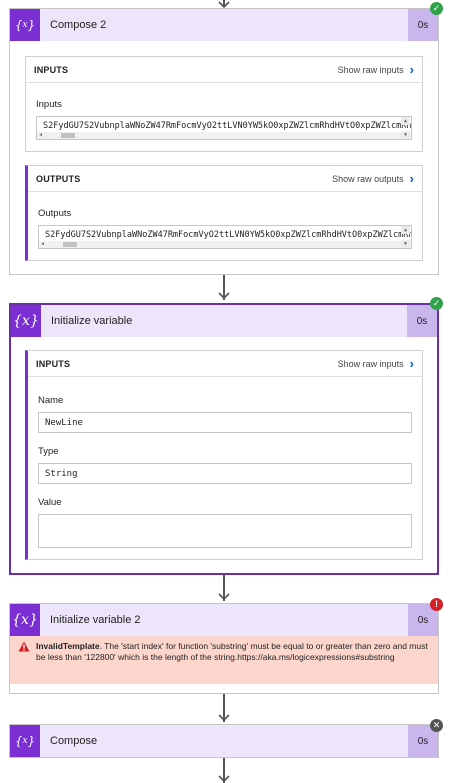 The width and height of the screenshot is (474, 783). I want to click on show-raw-outputs-label: Show raw outputs, so click(368, 178).